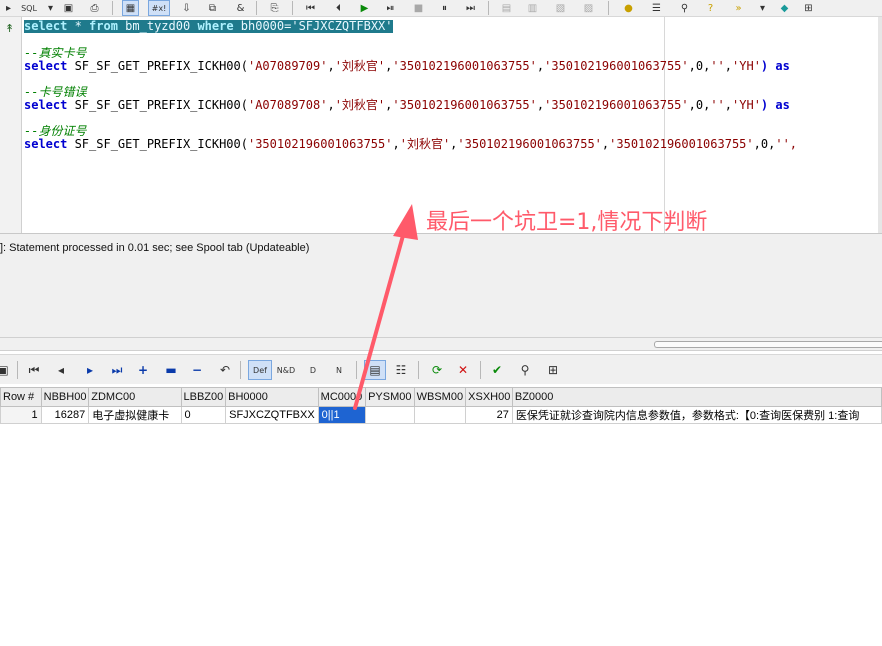 This screenshot has width=882, height=646. What do you see at coordinates (696, 415) in the screenshot?
I see `bz0000-cell: 医保凭证就诊查询院内信息参数值，参数格式:【0:查询医保费别 1:查询` at bounding box center [696, 415].